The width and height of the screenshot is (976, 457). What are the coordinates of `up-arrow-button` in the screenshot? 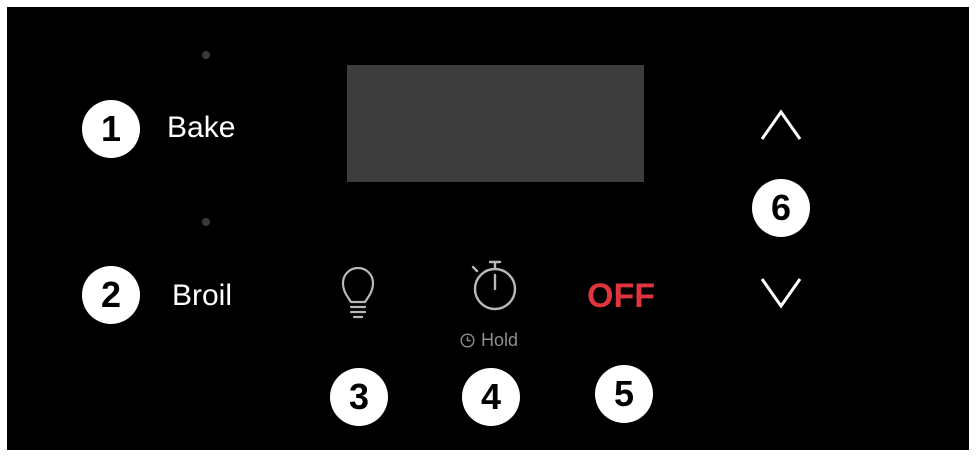 It's located at (781, 125).